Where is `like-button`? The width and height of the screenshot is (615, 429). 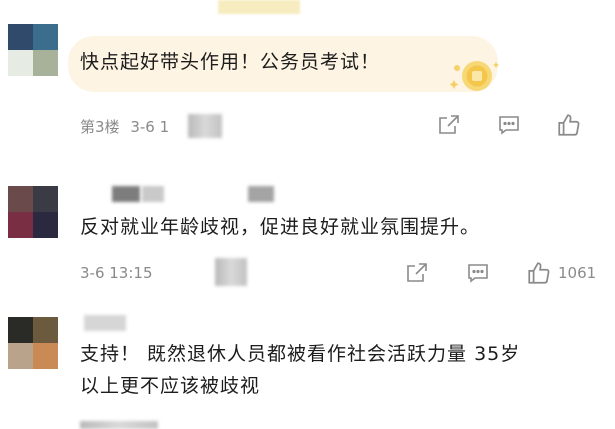 like-button is located at coordinates (572, 125).